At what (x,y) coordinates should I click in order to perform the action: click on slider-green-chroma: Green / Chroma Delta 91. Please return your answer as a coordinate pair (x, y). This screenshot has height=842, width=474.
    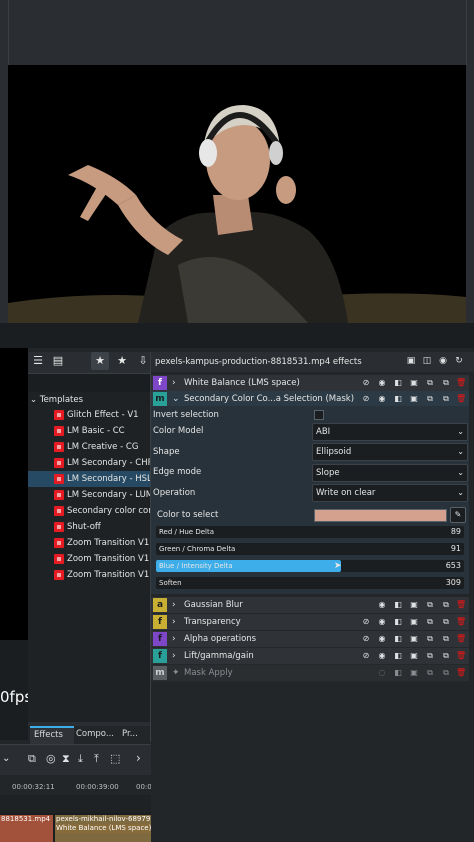
    Looking at the image, I should click on (310, 549).